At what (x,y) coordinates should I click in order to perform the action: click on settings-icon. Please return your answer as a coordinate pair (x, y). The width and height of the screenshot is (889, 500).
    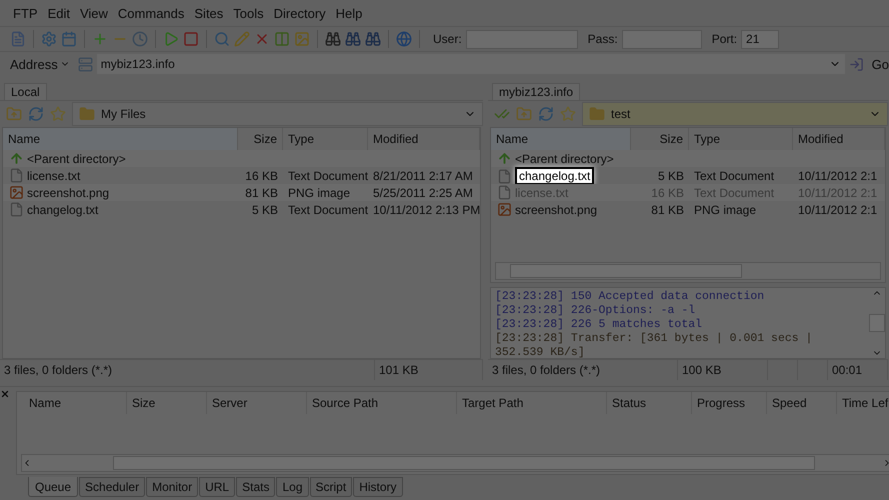
    Looking at the image, I should click on (49, 39).